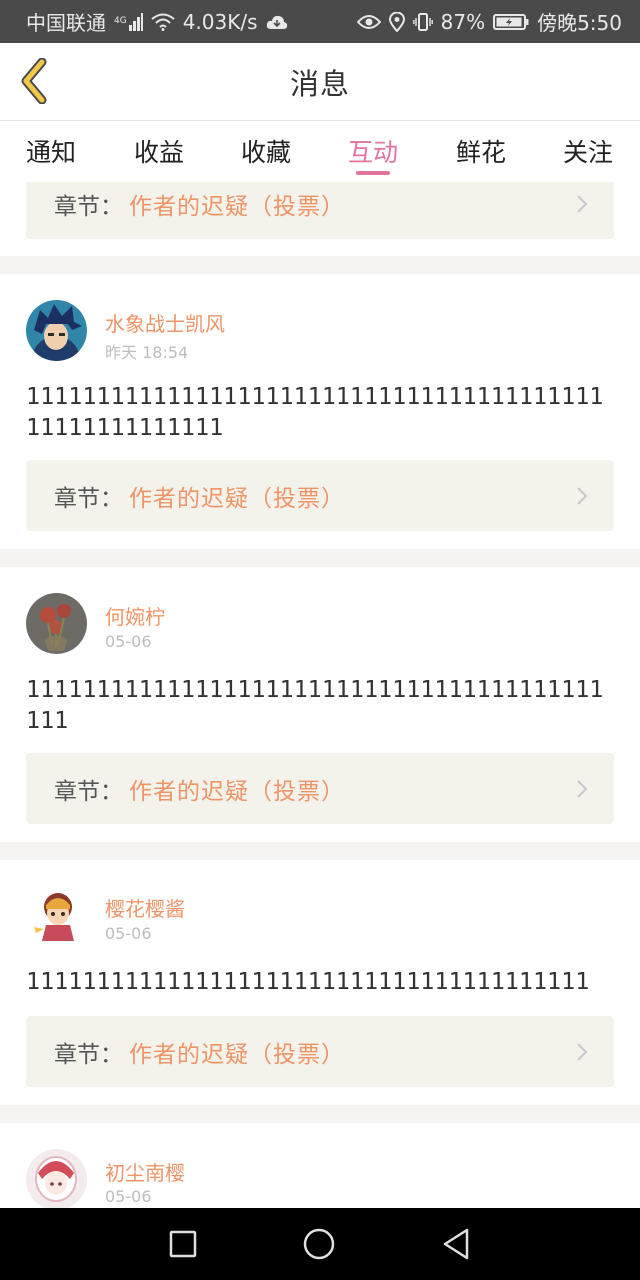  What do you see at coordinates (128, 21) in the screenshot?
I see `signal-icon: 4G` at bounding box center [128, 21].